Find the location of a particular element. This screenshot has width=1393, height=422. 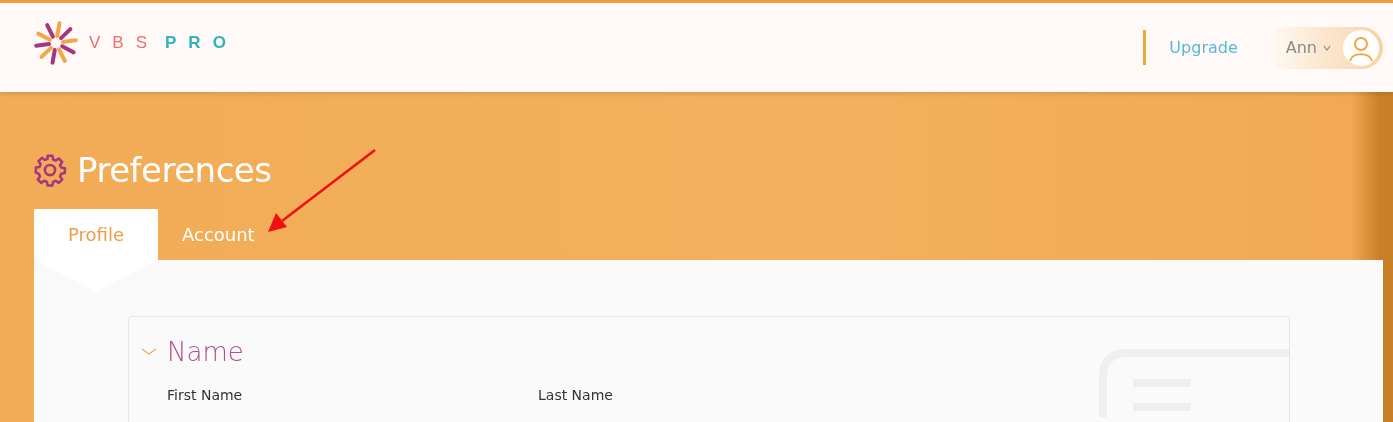

chevron-icon is located at coordinates (149, 352).